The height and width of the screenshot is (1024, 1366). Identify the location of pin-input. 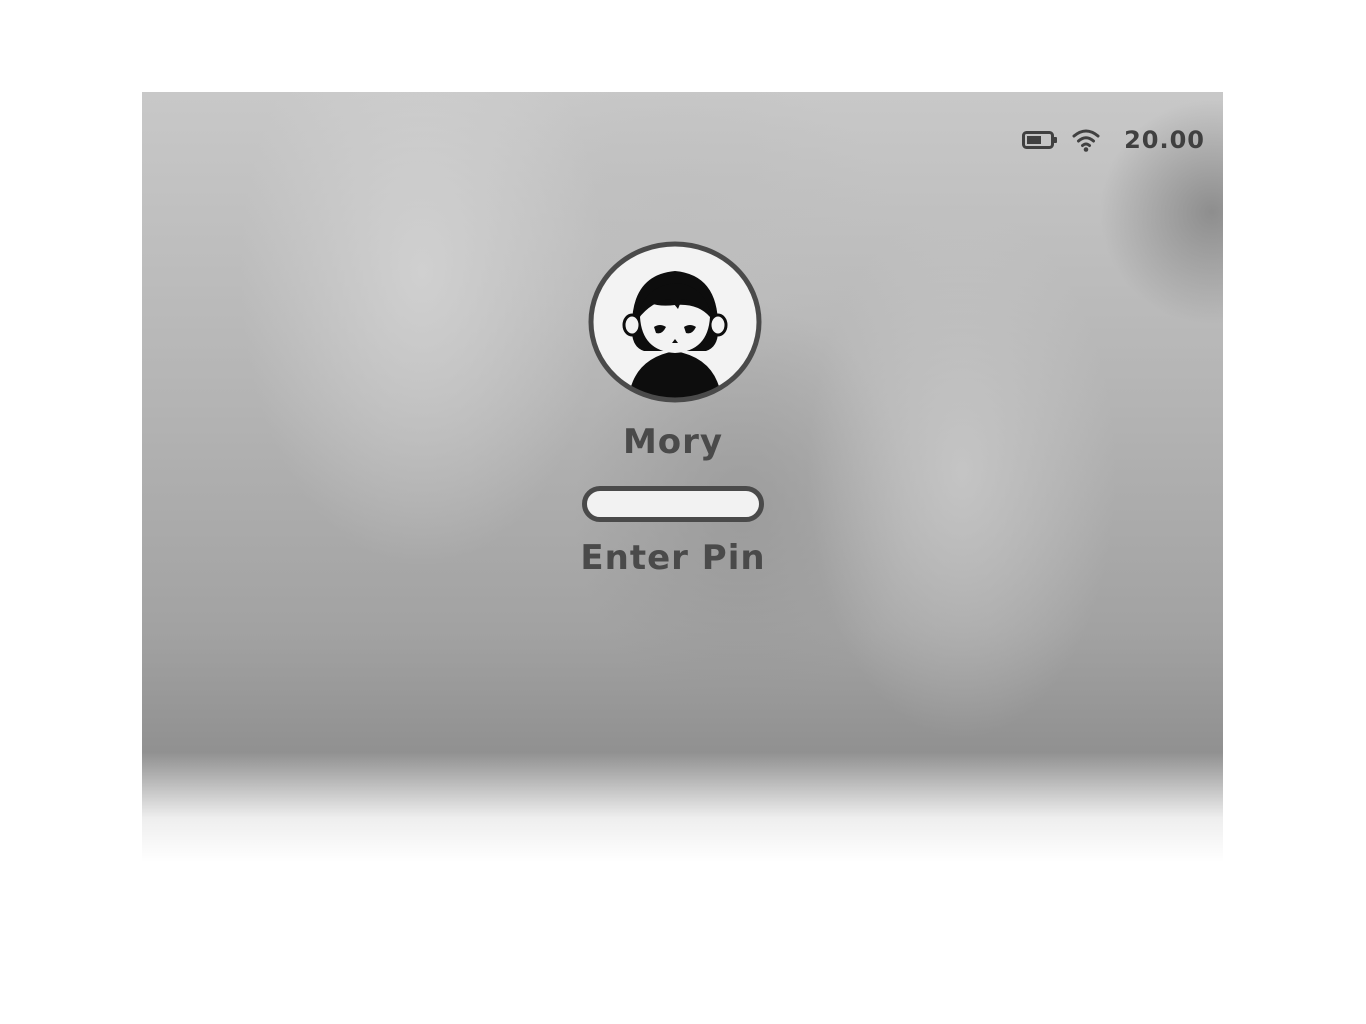
(673, 504).